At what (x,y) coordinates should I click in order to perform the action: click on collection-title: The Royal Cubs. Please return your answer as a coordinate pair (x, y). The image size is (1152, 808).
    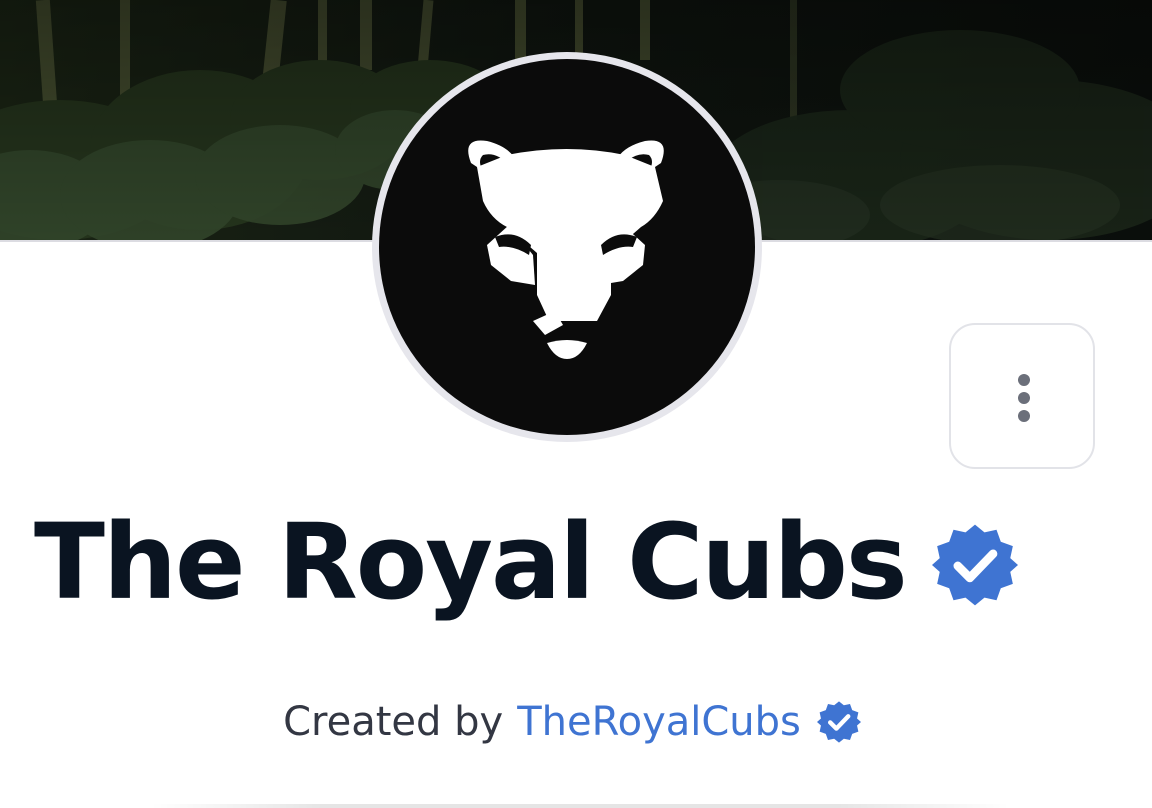
    Looking at the image, I should click on (471, 562).